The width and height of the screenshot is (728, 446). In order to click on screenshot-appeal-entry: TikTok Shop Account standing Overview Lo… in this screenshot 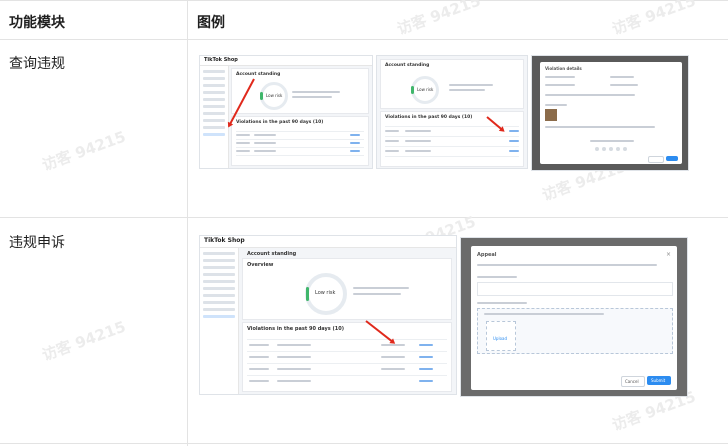, I will do `click(328, 315)`.